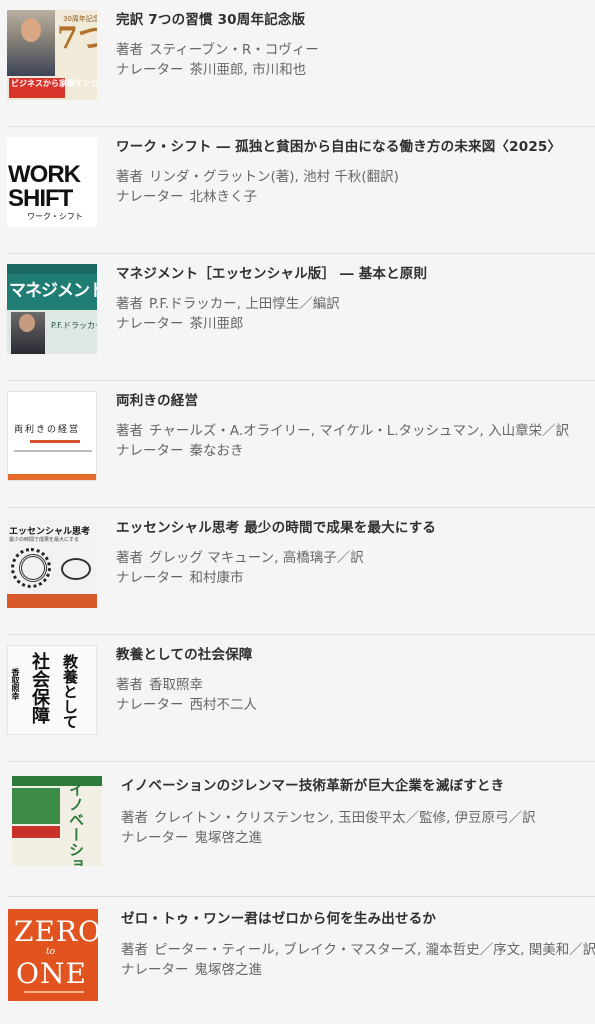  What do you see at coordinates (186, 703) in the screenshot?
I see `book-narrator: ナレーター 西村不二人` at bounding box center [186, 703].